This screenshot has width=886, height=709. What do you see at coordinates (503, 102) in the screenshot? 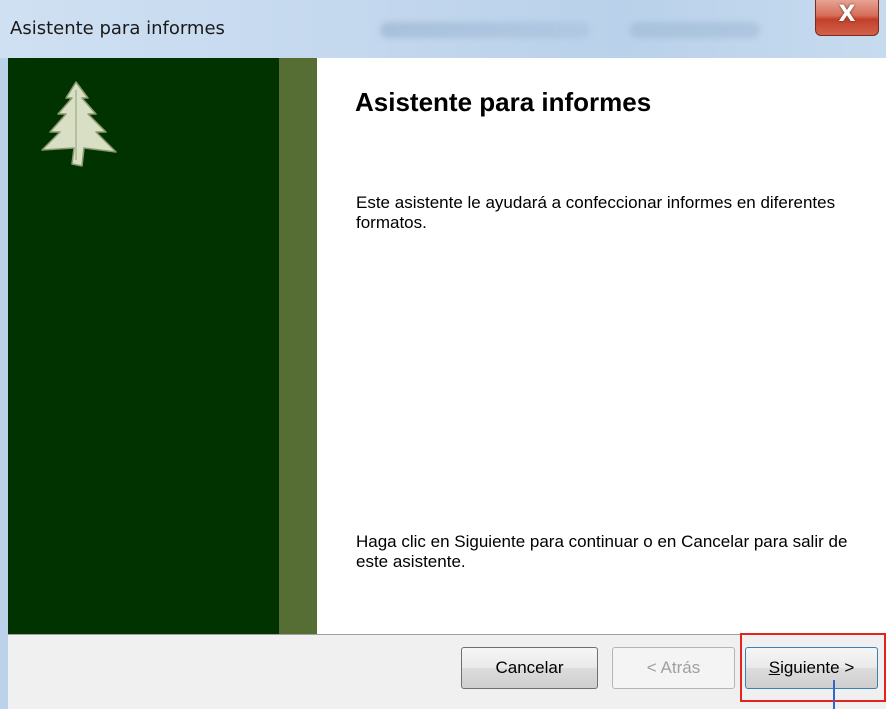
I see `wizard-heading: Asistente para informes` at bounding box center [503, 102].